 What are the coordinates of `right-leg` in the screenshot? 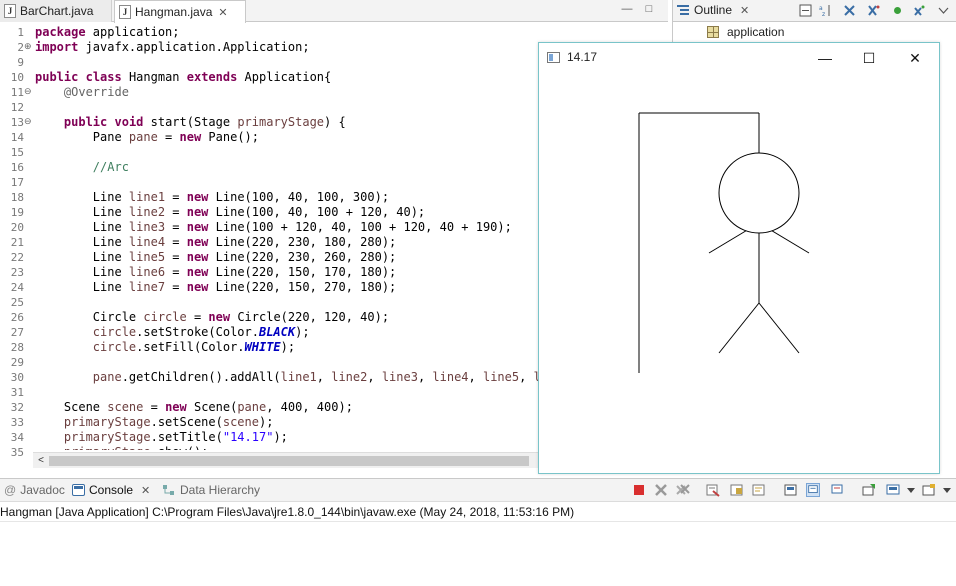 It's located at (779, 328).